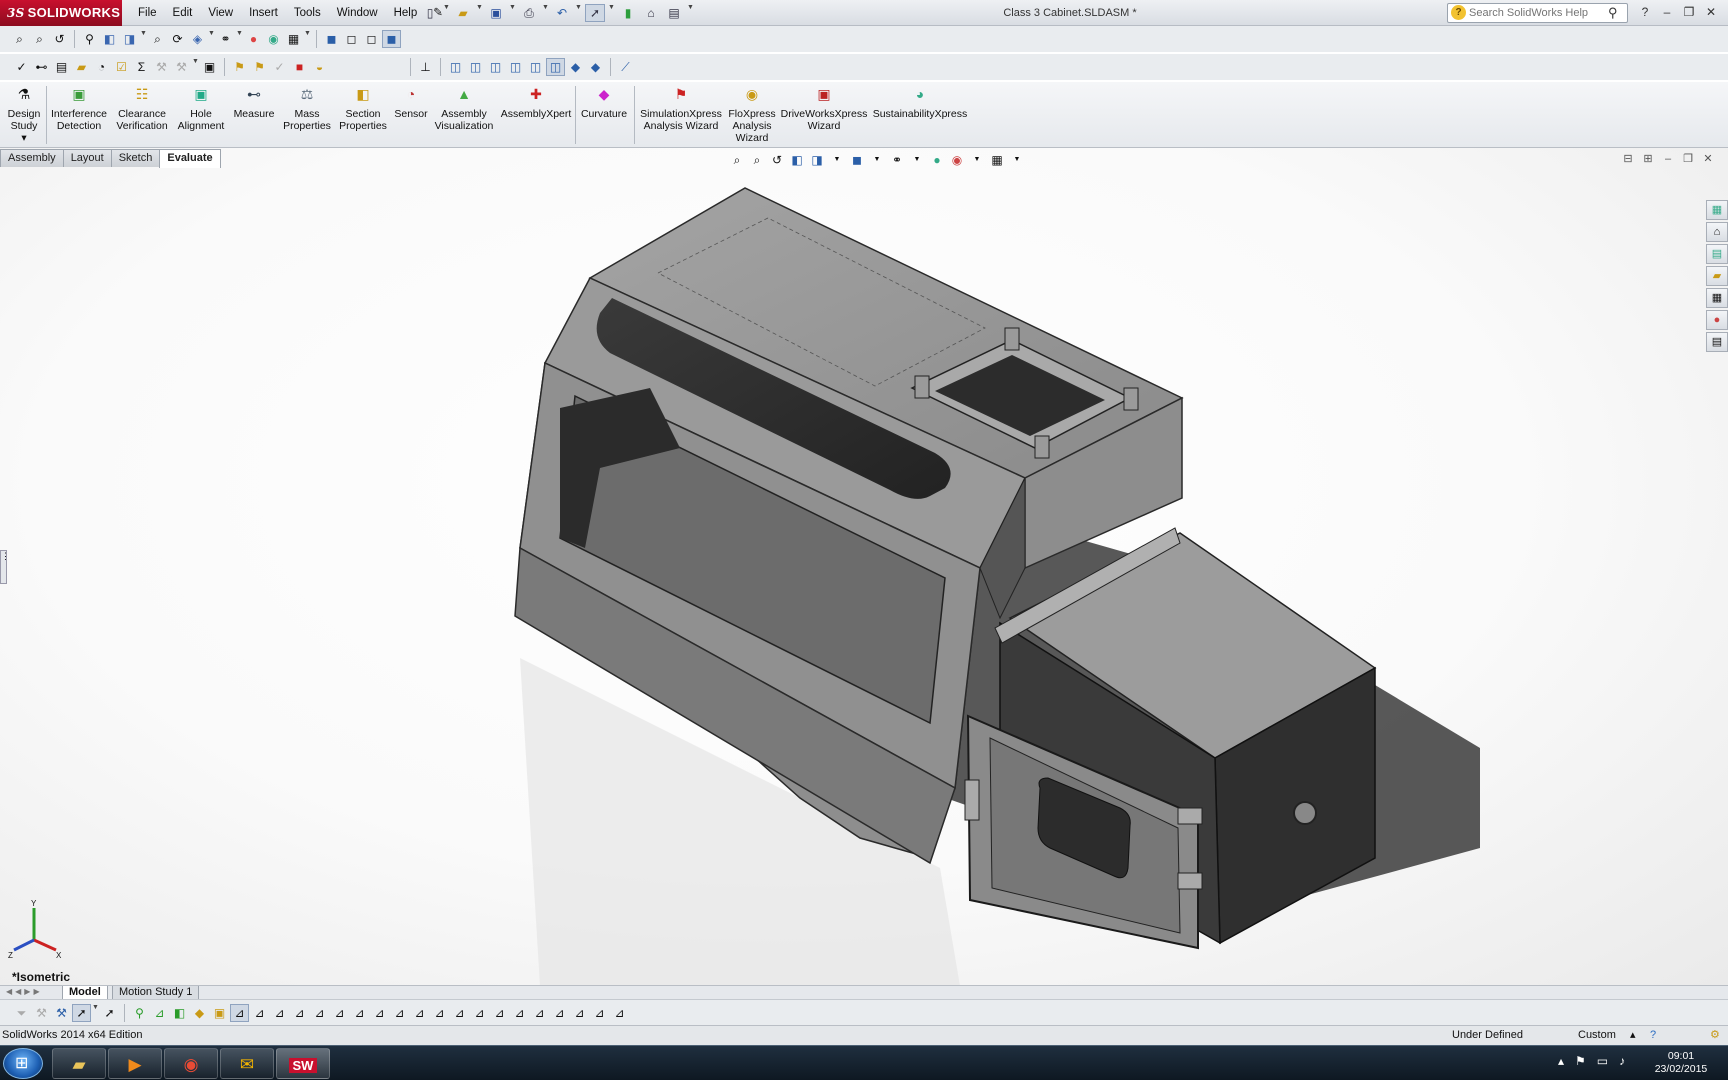 This screenshot has width=1728, height=1080. What do you see at coordinates (379, 1013) in the screenshot?
I see `filter-surface-finish-icon: ⊿` at bounding box center [379, 1013].